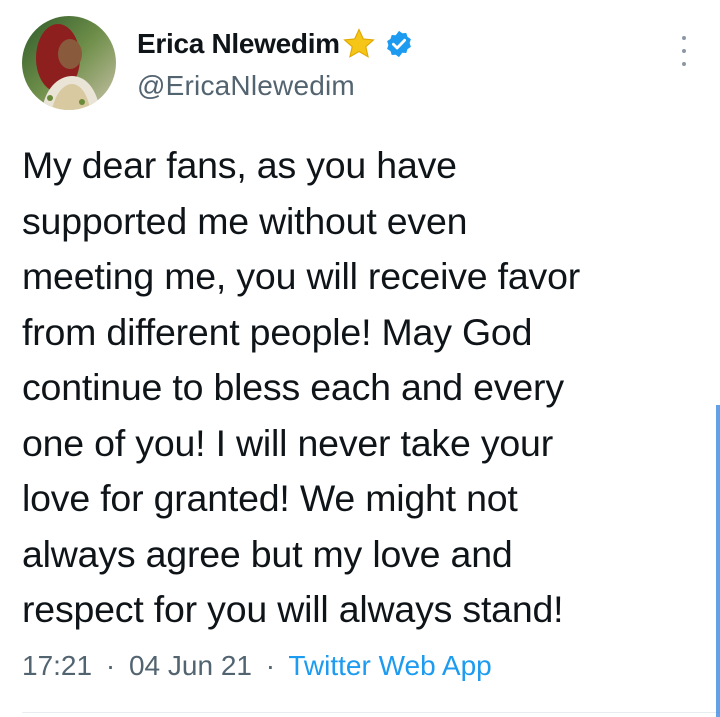 This screenshot has width=720, height=717. What do you see at coordinates (371, 712) in the screenshot?
I see `divider` at bounding box center [371, 712].